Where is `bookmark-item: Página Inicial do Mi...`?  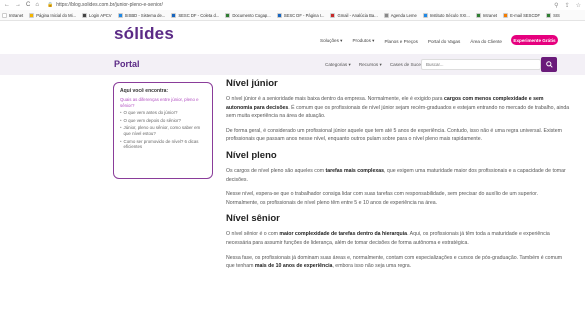
bookmark-item: Página Inicial do Mi... is located at coordinates (53, 15).